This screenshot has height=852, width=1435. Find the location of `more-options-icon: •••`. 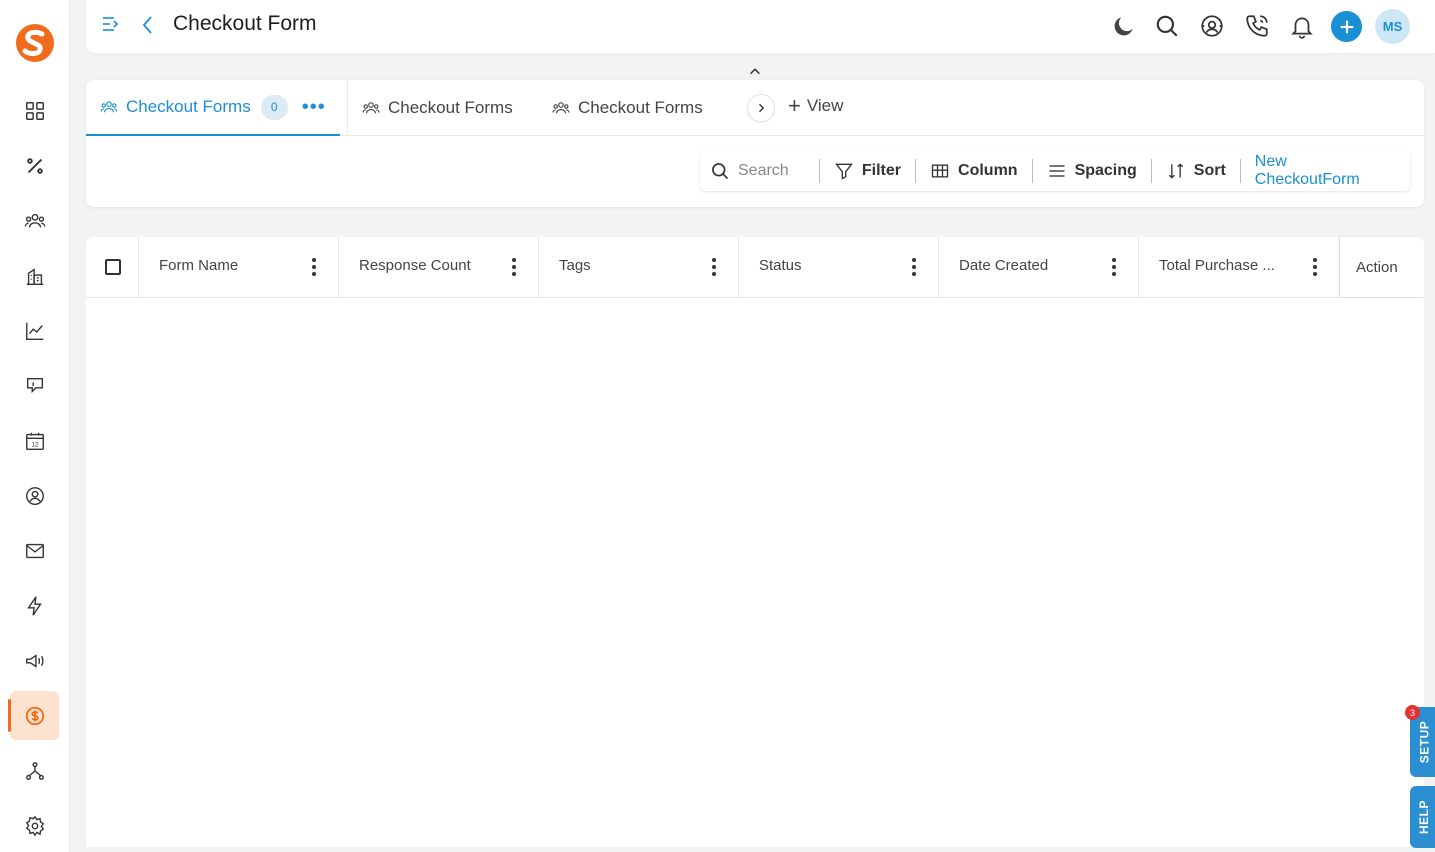

more-options-icon: ••• is located at coordinates (314, 107).